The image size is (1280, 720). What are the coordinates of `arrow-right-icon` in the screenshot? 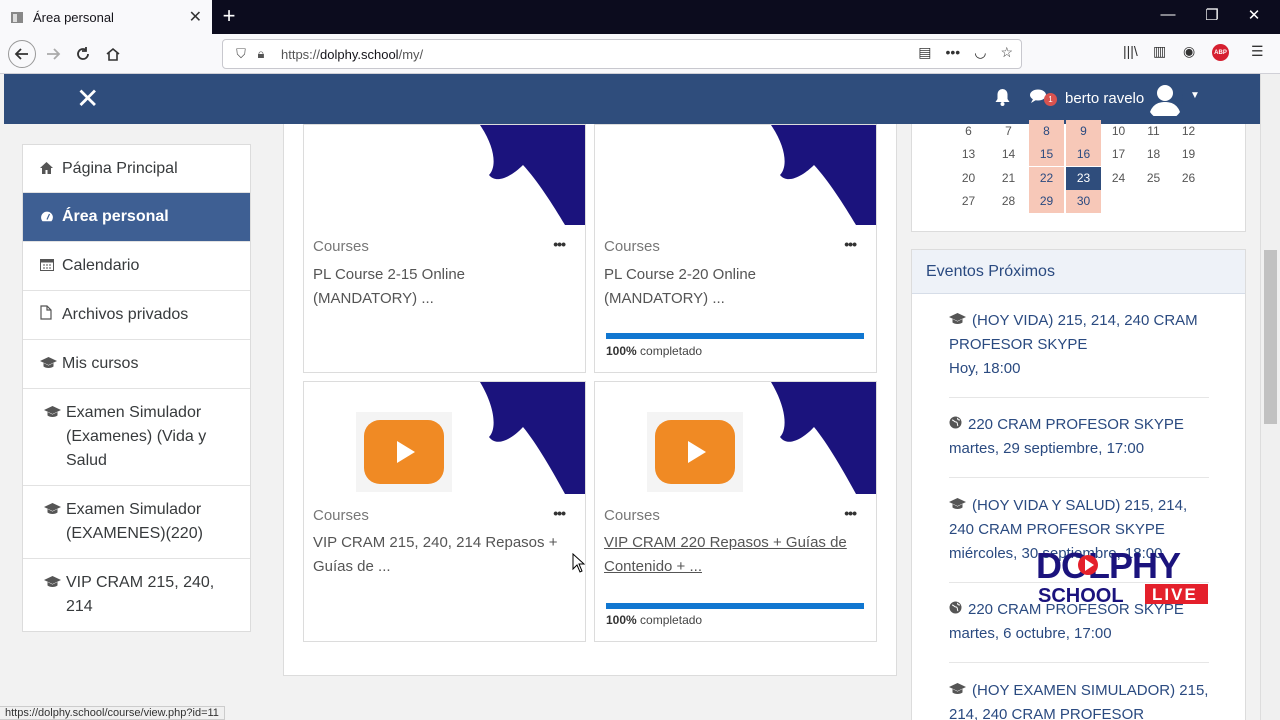 It's located at (54, 54).